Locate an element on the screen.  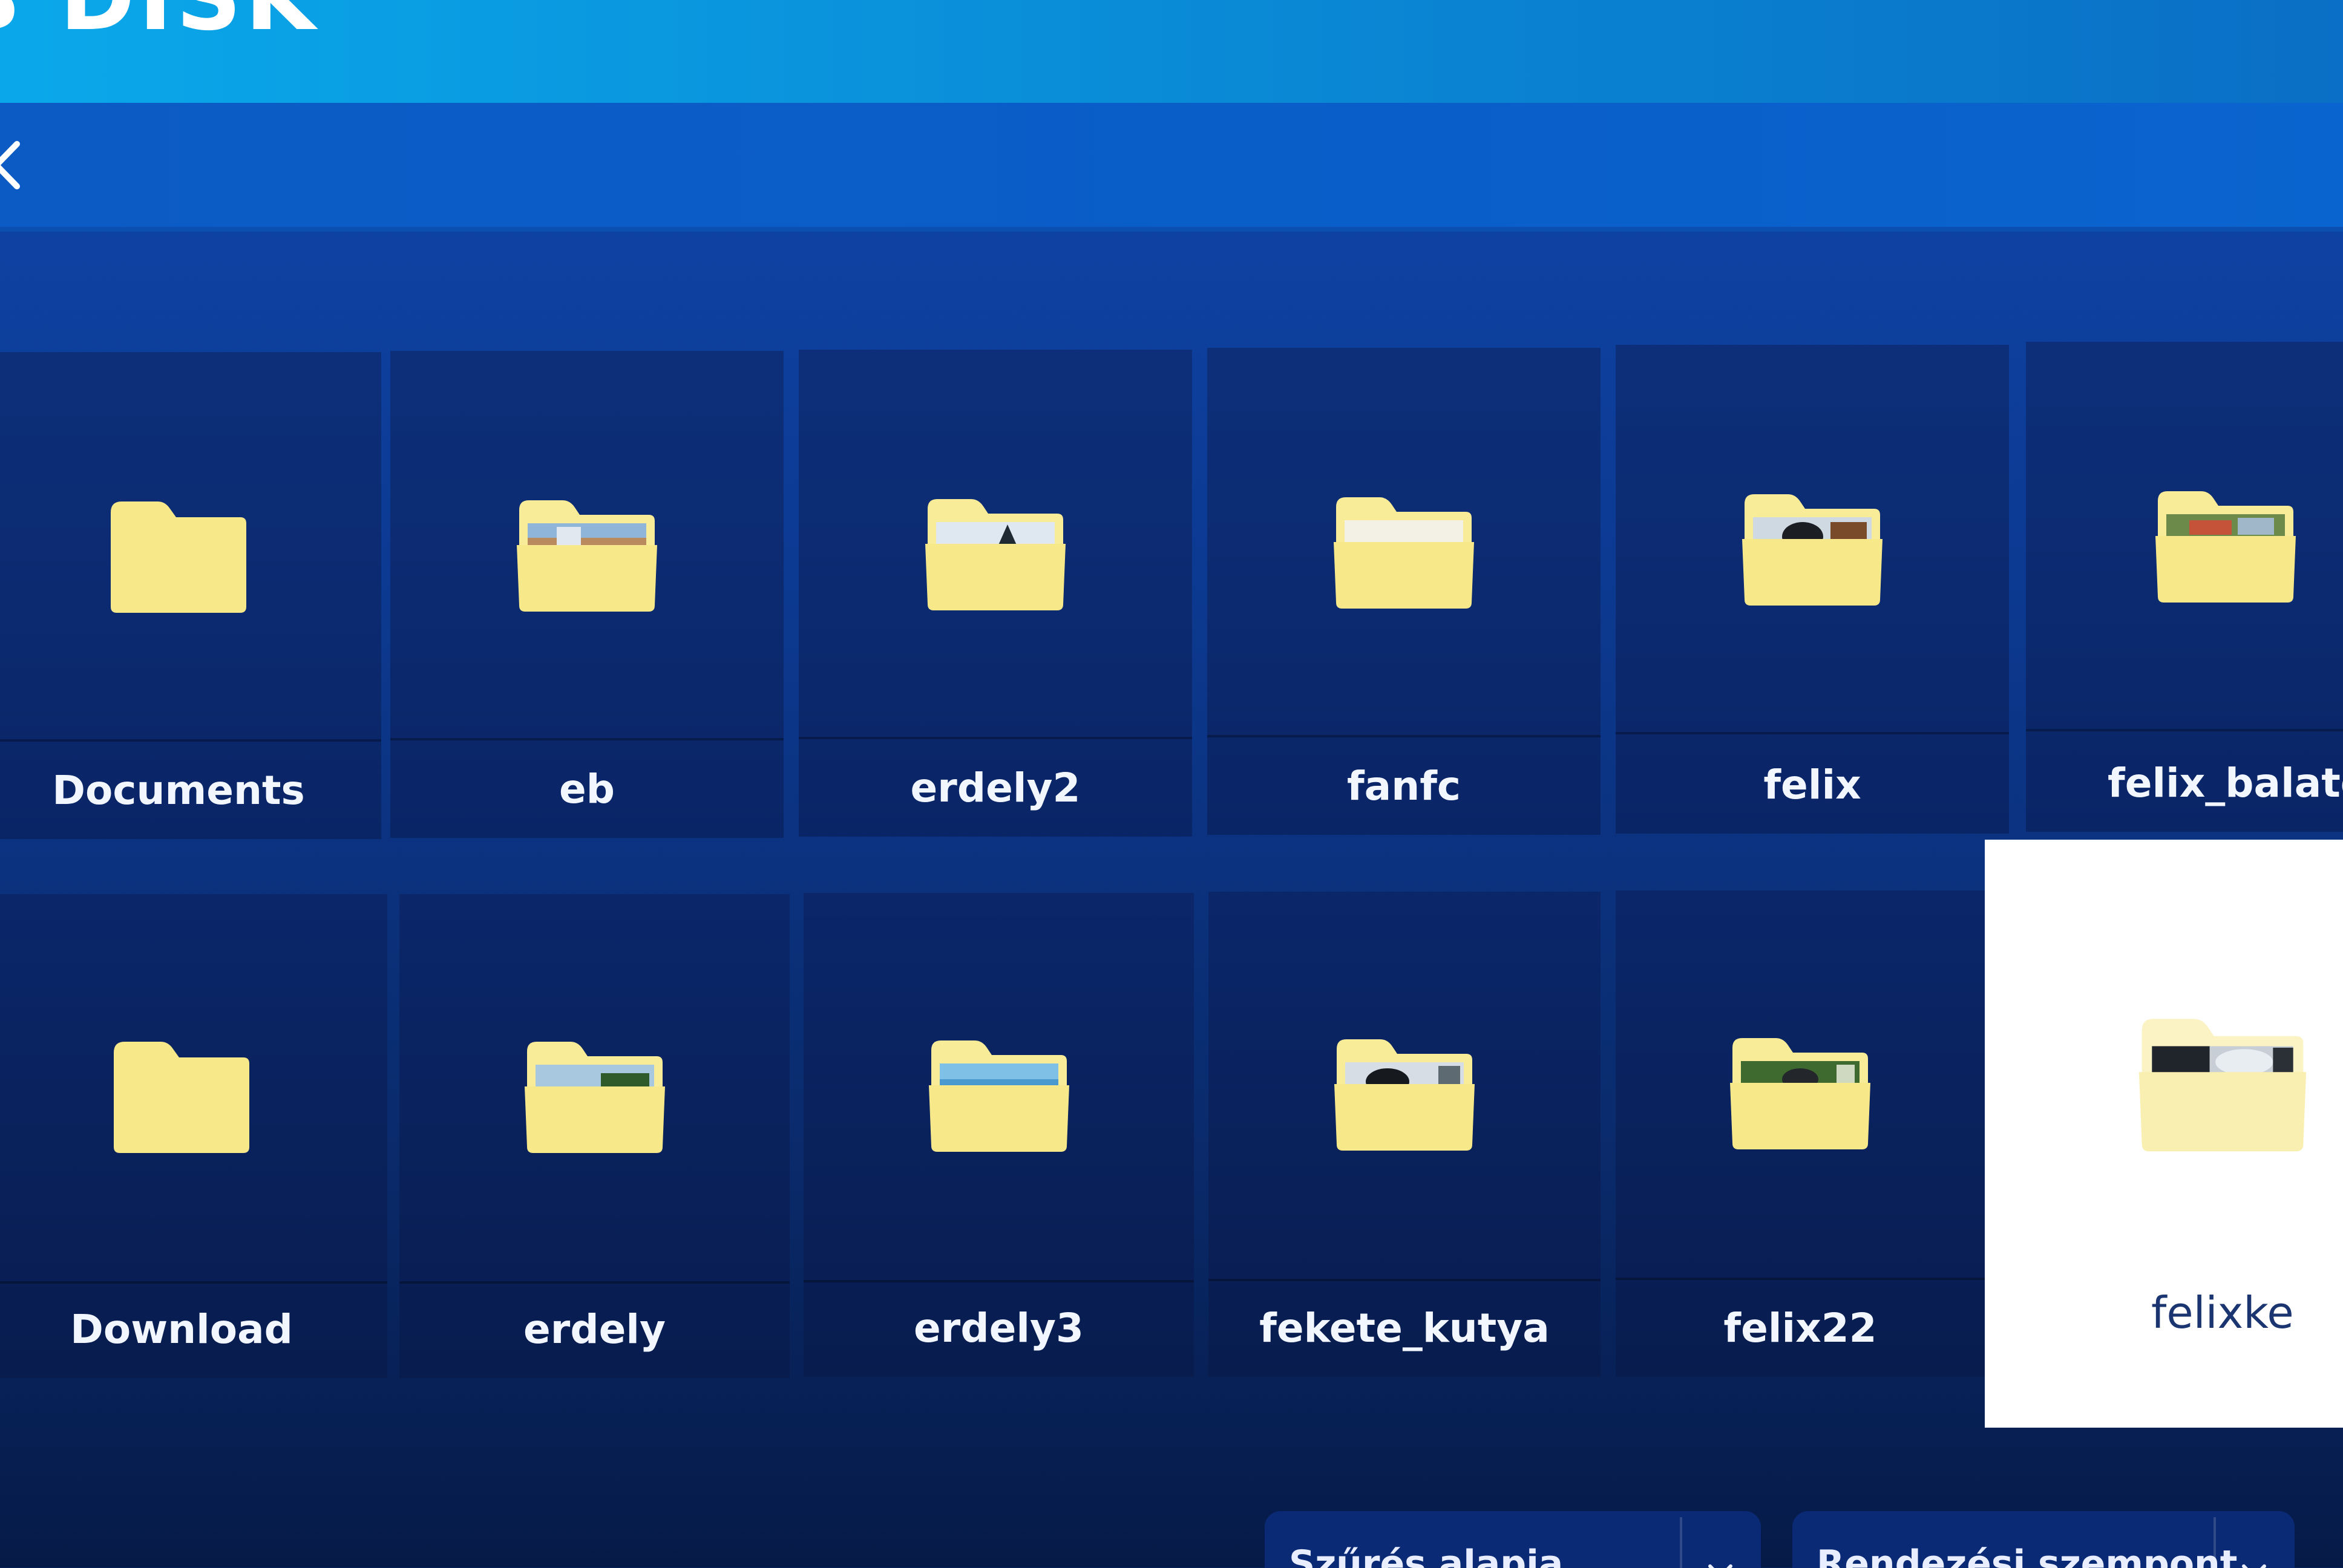
app-header: B DISK is located at coordinates (1171, 51).